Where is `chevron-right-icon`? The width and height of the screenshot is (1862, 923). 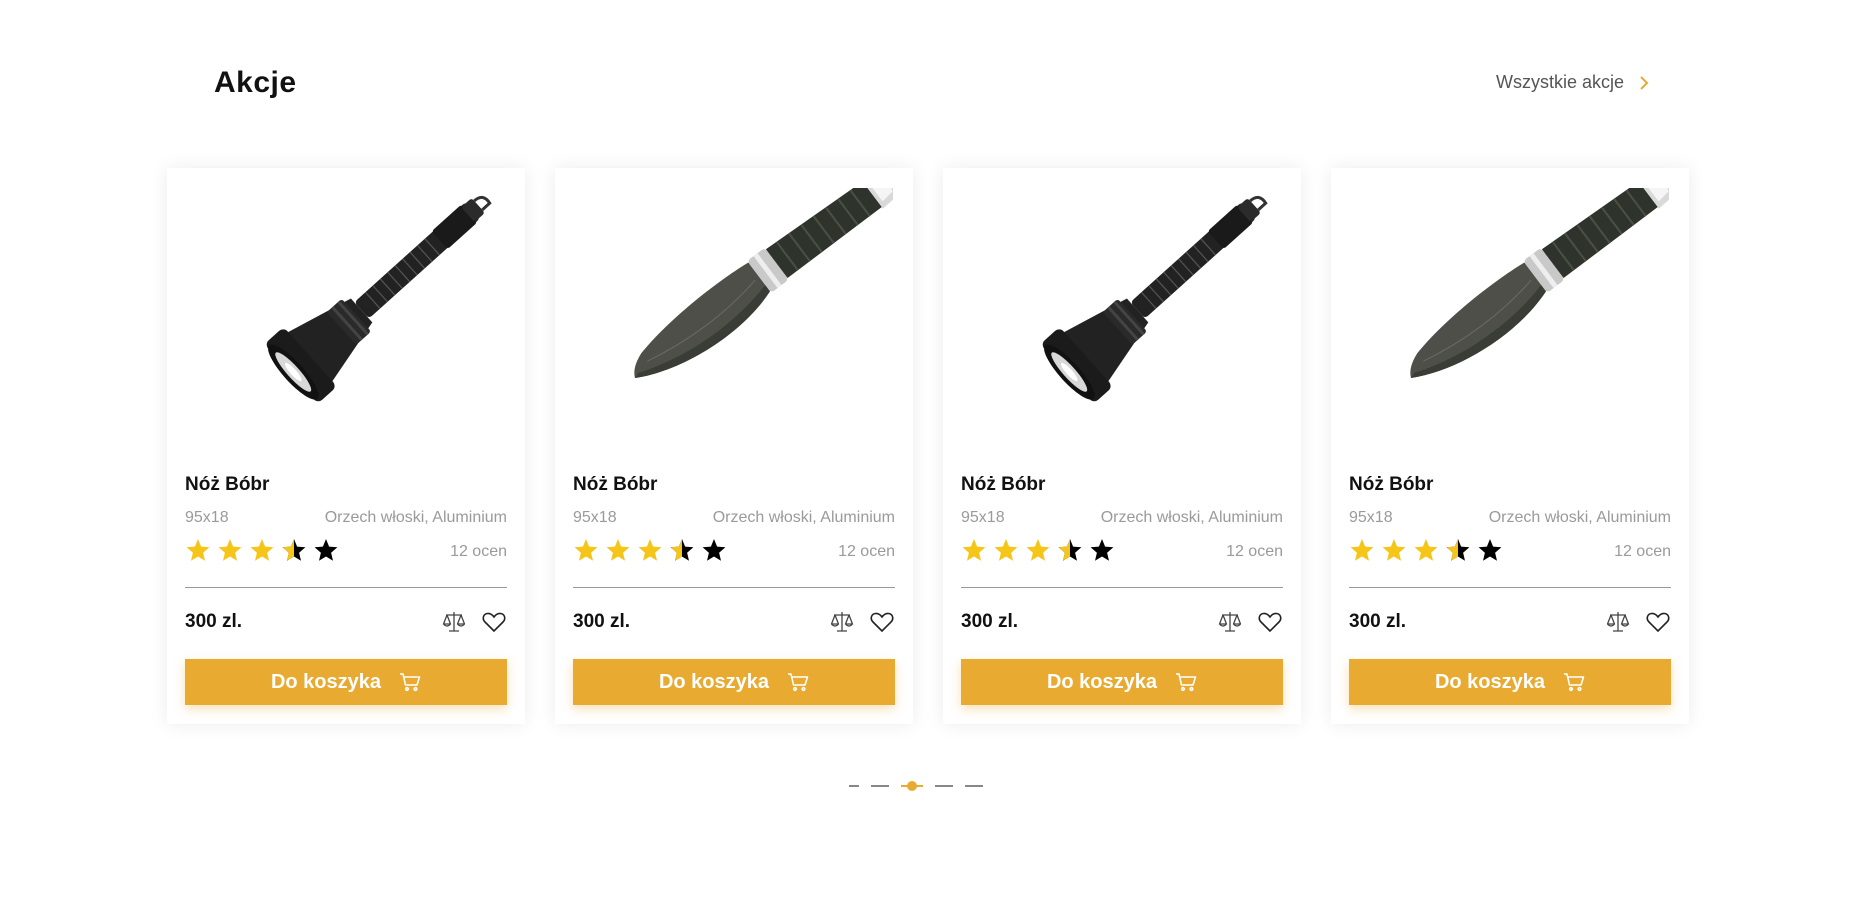
chevron-right-icon is located at coordinates (1644, 82).